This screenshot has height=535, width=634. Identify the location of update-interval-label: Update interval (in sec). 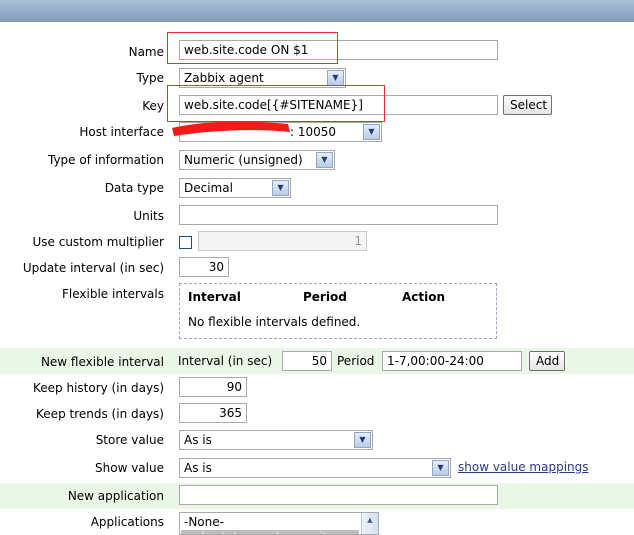
(93, 268).